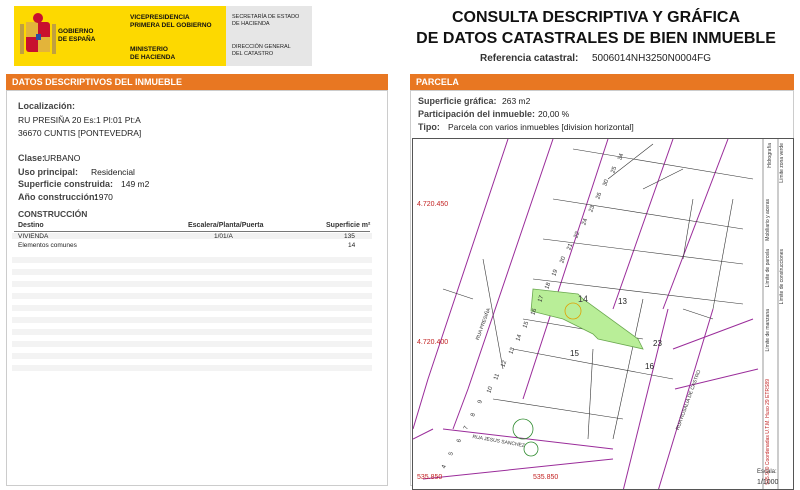  Describe the element at coordinates (62, 158) in the screenshot. I see `clase-value: URBANO` at that location.